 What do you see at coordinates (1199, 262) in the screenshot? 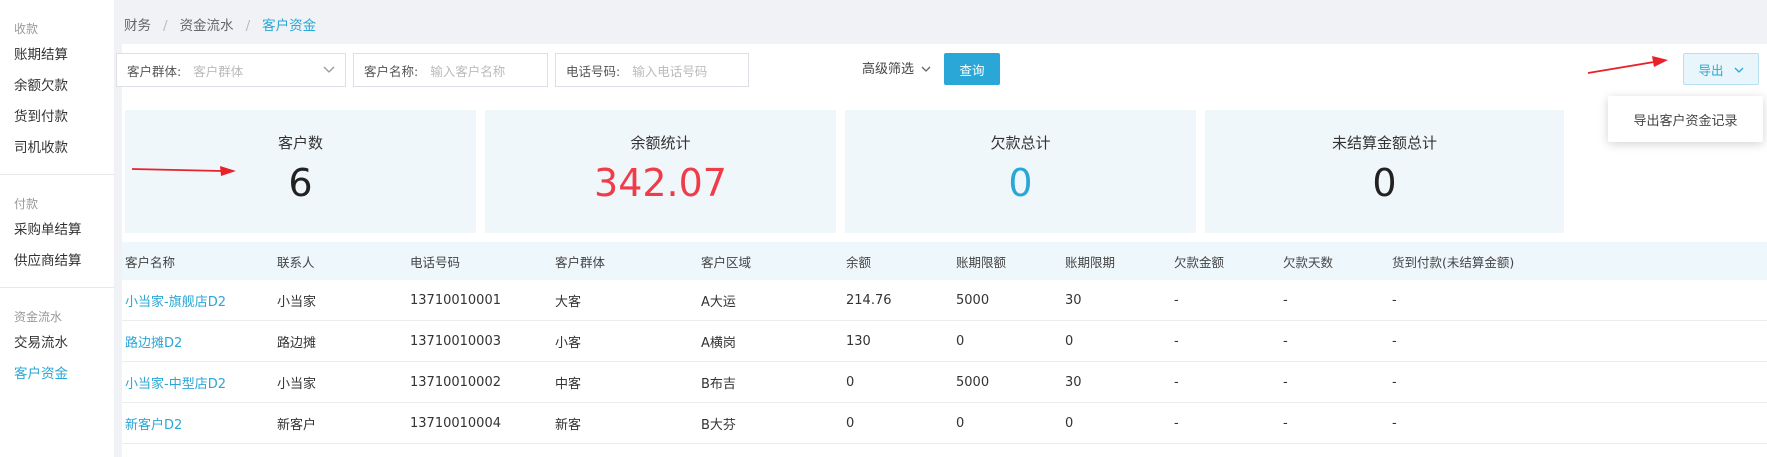
I see `col-debt-amount: 欠款金额` at bounding box center [1199, 262].